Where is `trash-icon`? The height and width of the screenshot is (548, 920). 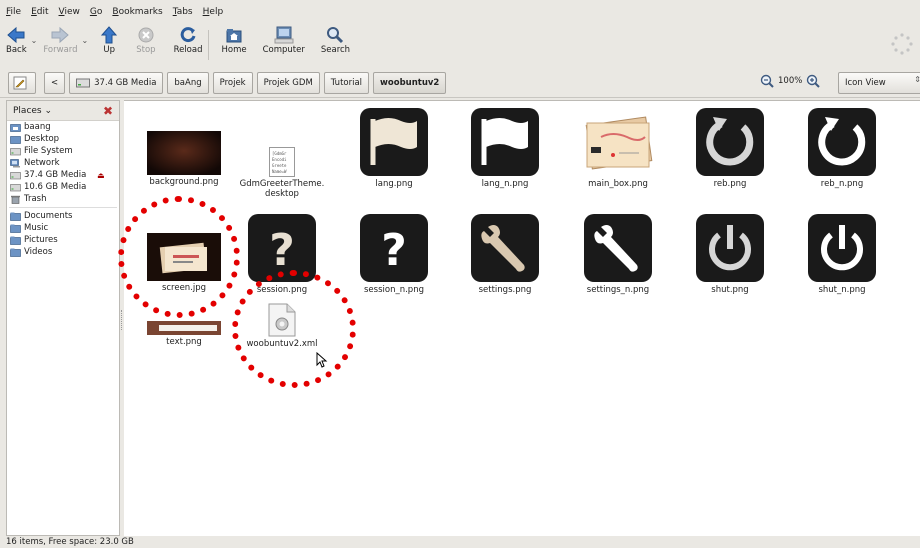 trash-icon is located at coordinates (15, 199).